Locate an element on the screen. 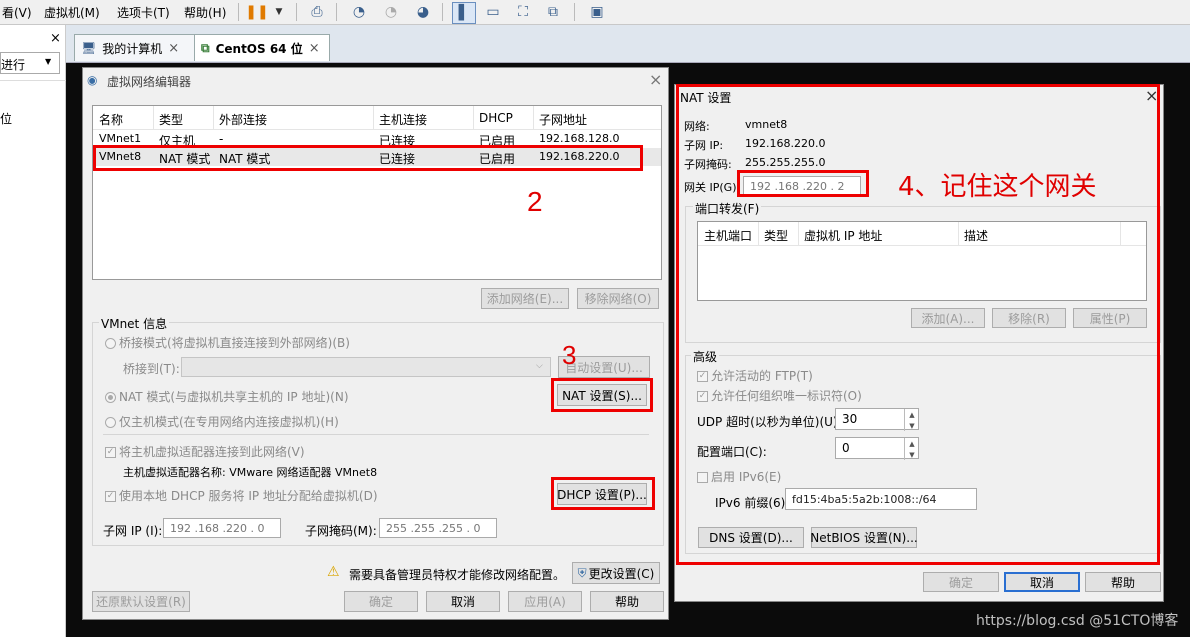  subnet-ip-label: 子网 IP (I): is located at coordinates (133, 531).